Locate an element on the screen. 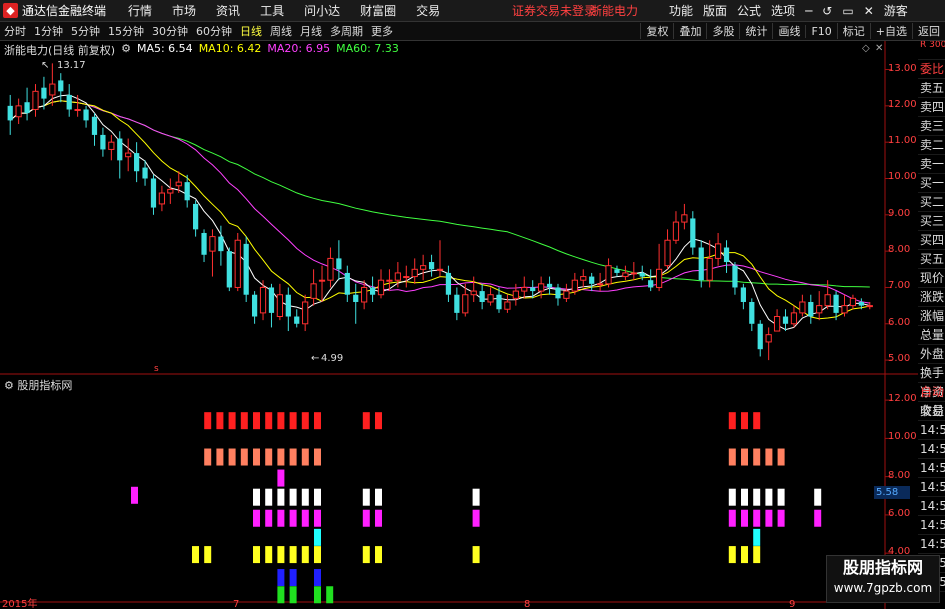 Image resolution: width=945 pixels, height=609 pixels. marker-s: s is located at coordinates (156, 369).